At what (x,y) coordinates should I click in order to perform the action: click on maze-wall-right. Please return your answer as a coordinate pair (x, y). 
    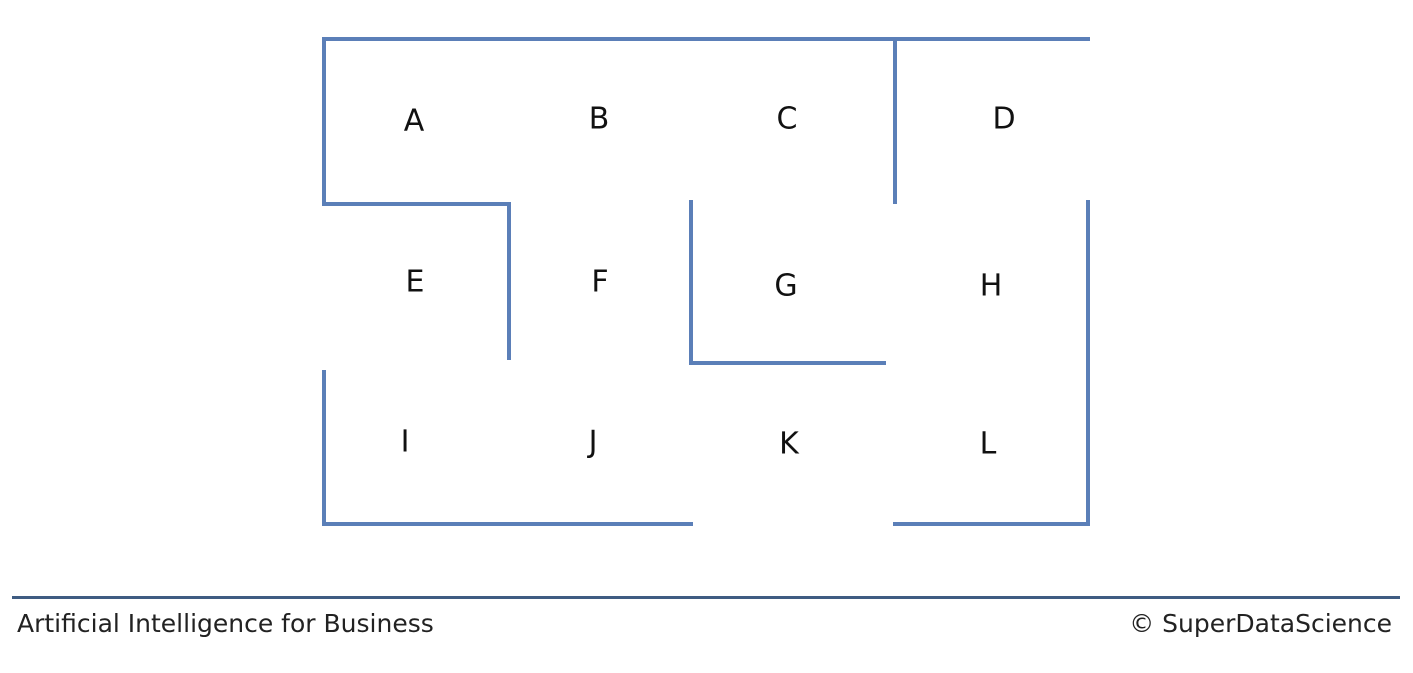
    Looking at the image, I should click on (991, 363).